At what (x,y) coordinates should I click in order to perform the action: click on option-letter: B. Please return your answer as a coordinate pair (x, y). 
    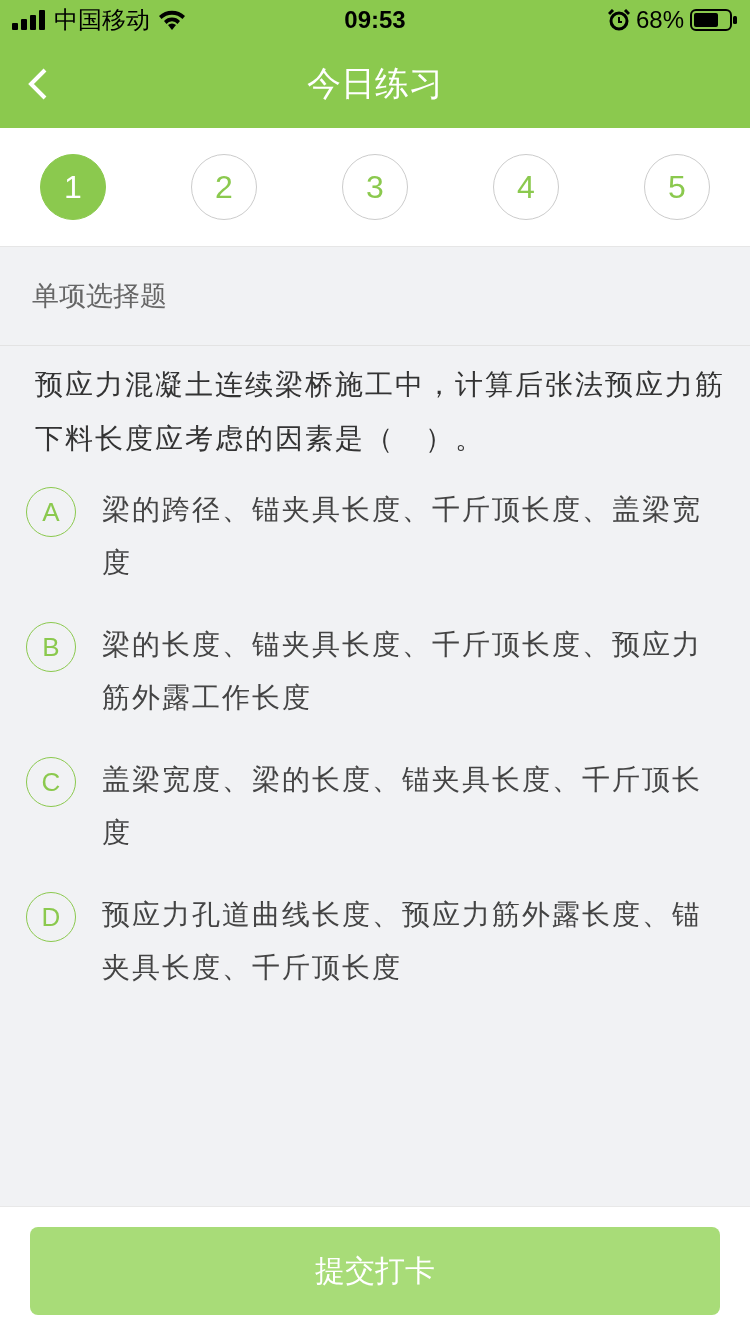
    Looking at the image, I should click on (51, 647).